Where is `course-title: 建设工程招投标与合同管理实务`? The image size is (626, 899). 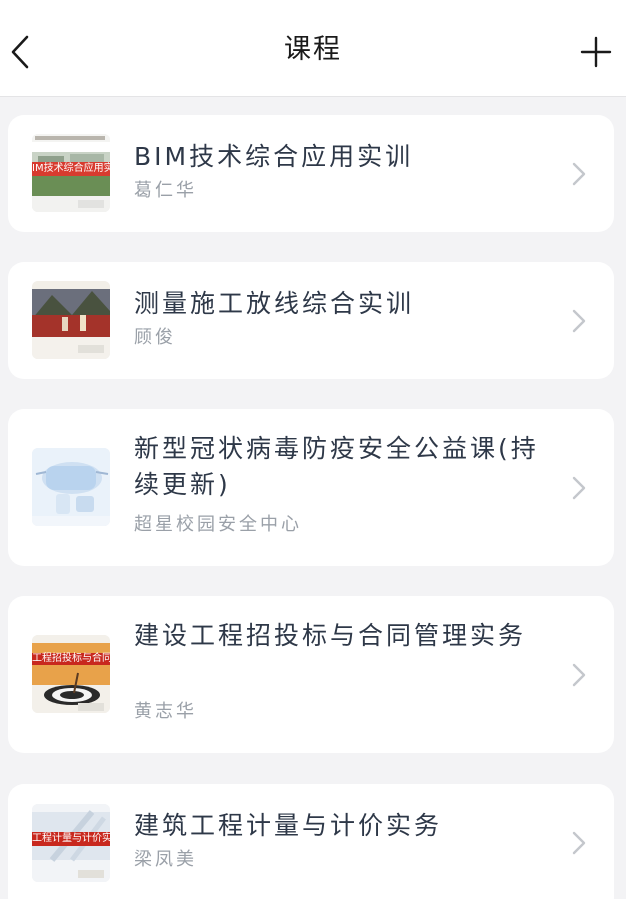 course-title: 建设工程招投标与合同管理实务 is located at coordinates (330, 635).